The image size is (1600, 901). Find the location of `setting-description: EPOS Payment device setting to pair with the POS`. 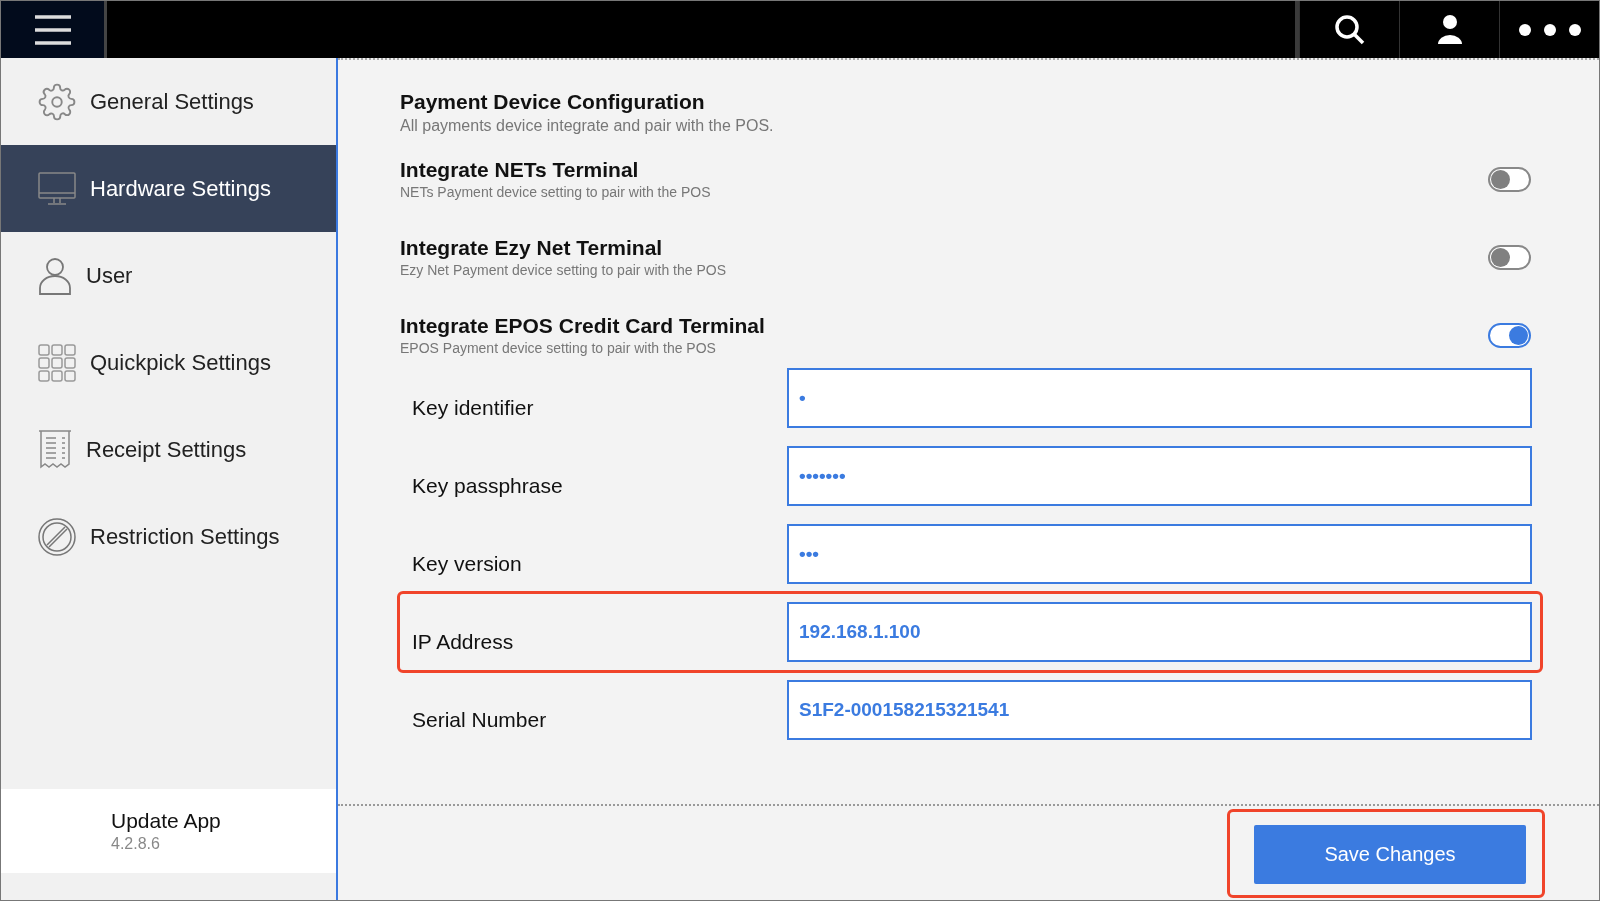

setting-description: EPOS Payment device setting to pair with the POS is located at coordinates (558, 348).